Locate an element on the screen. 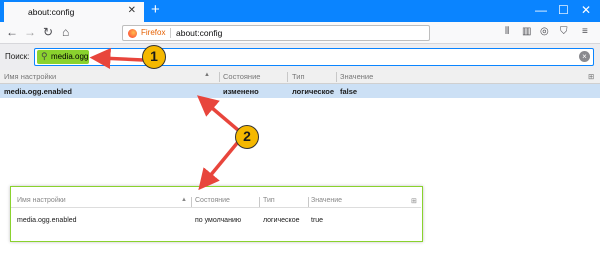  annotation-arrows is located at coordinates (164, 119).